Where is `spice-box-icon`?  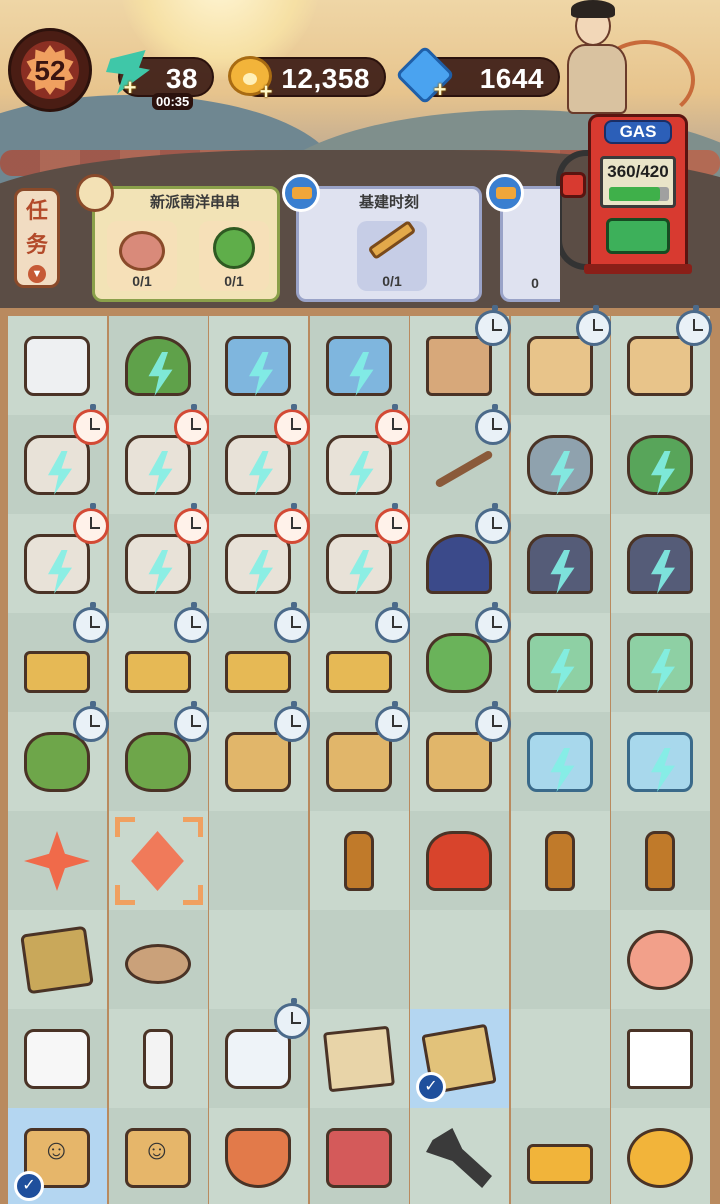
spice-box-icon is located at coordinates (57, 1058).